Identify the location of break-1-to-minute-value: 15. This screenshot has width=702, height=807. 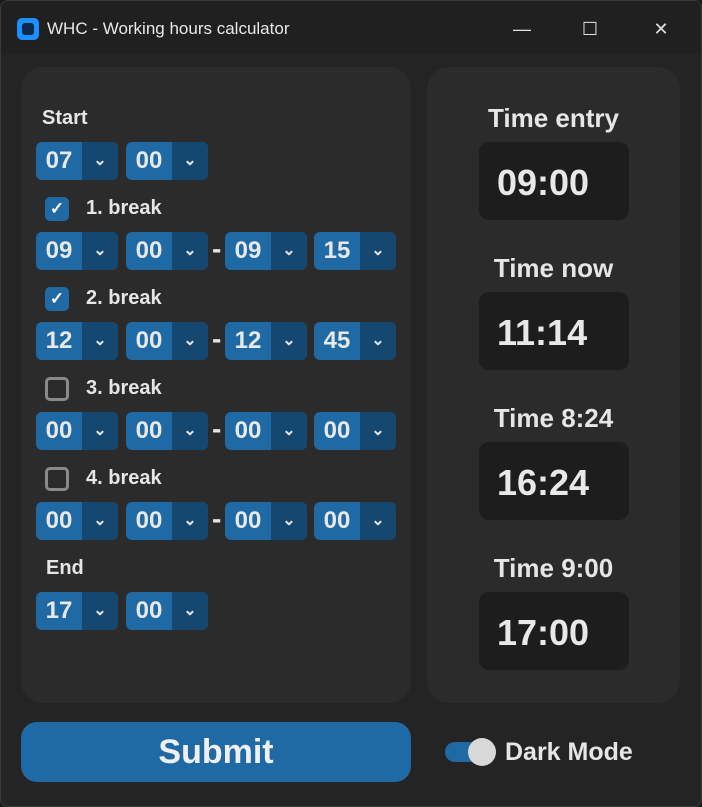
(337, 250).